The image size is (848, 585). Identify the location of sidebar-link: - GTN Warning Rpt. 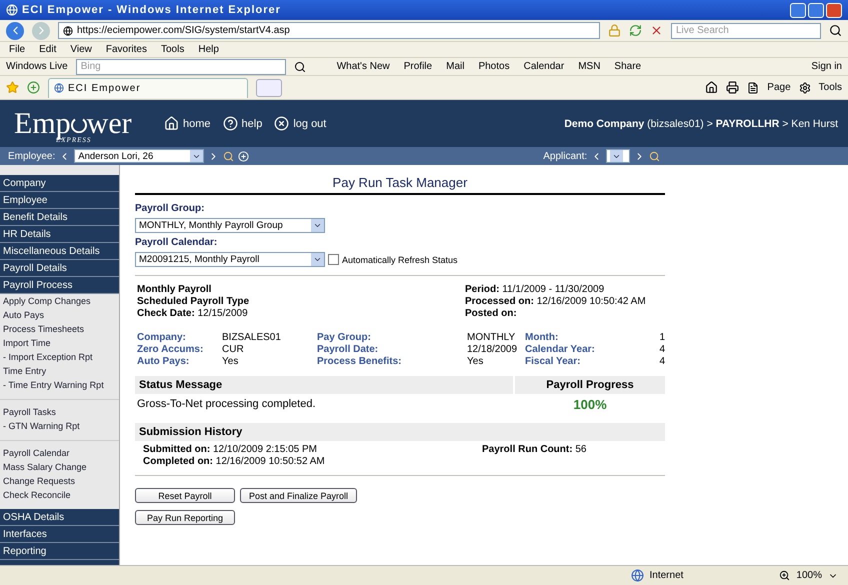
(59, 427).